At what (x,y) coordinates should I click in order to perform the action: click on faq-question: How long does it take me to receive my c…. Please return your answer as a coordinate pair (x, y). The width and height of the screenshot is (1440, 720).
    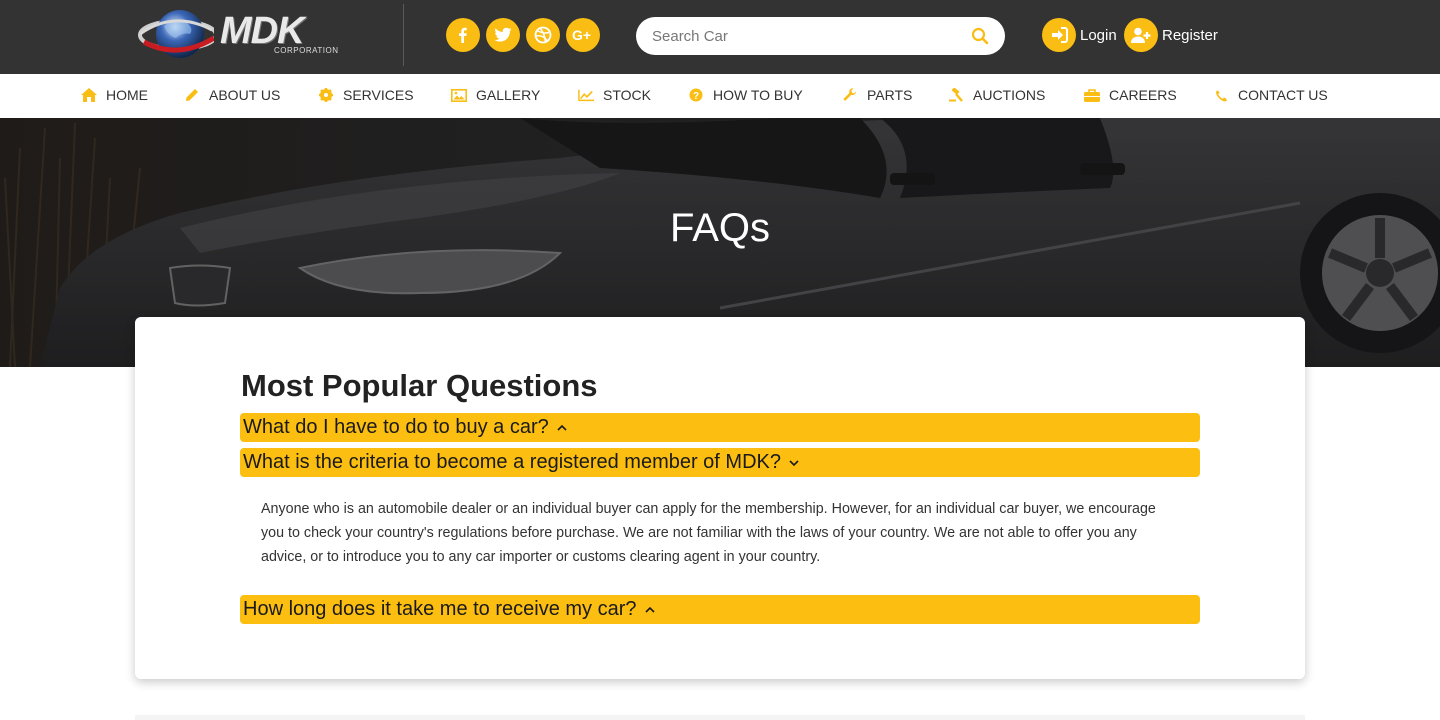
    Looking at the image, I should click on (720, 609).